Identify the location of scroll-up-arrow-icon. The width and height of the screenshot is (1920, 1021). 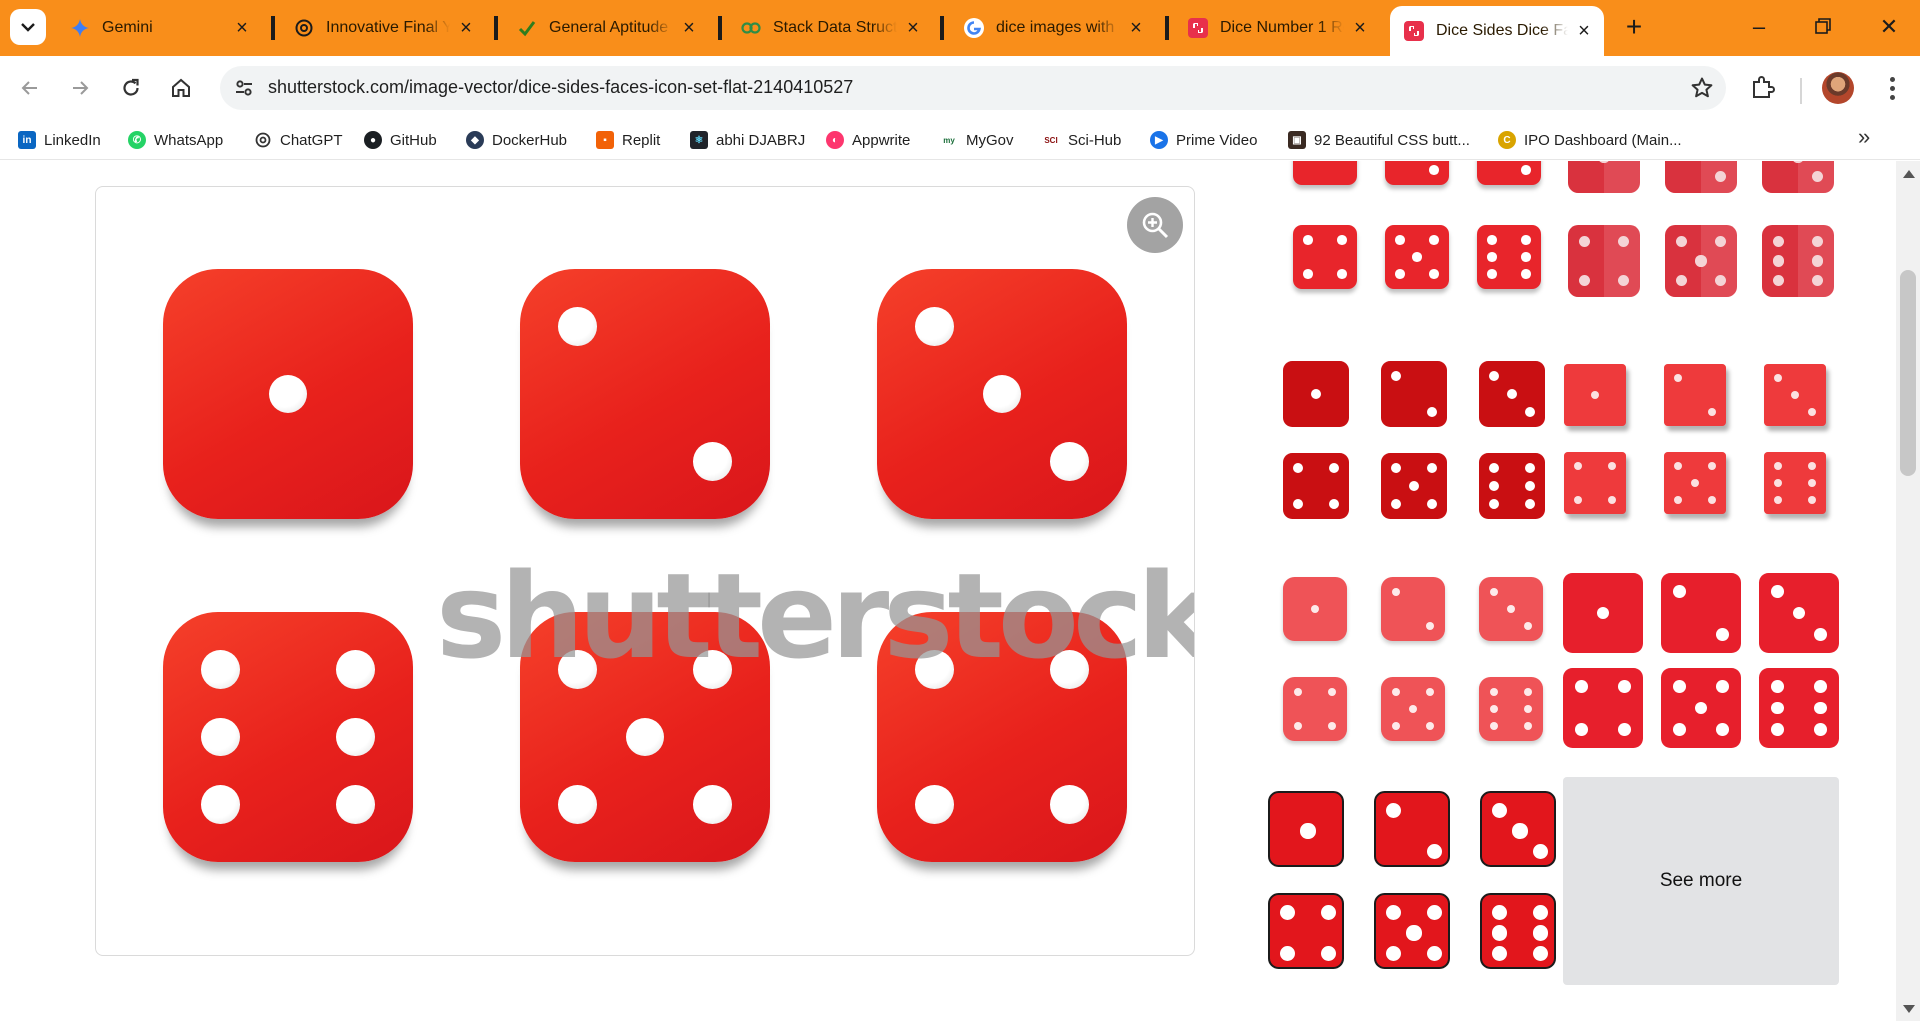
(1909, 174).